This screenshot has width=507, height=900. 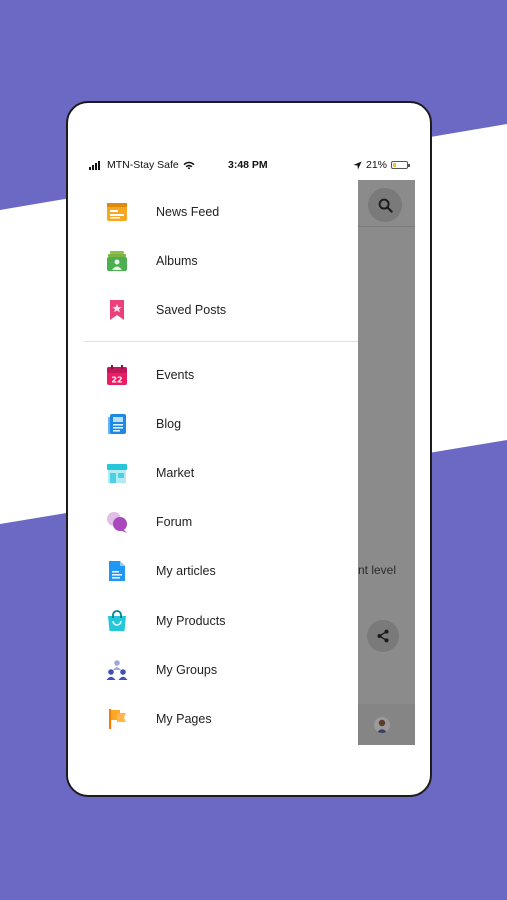 What do you see at coordinates (117, 522) in the screenshot?
I see `forum-icon` at bounding box center [117, 522].